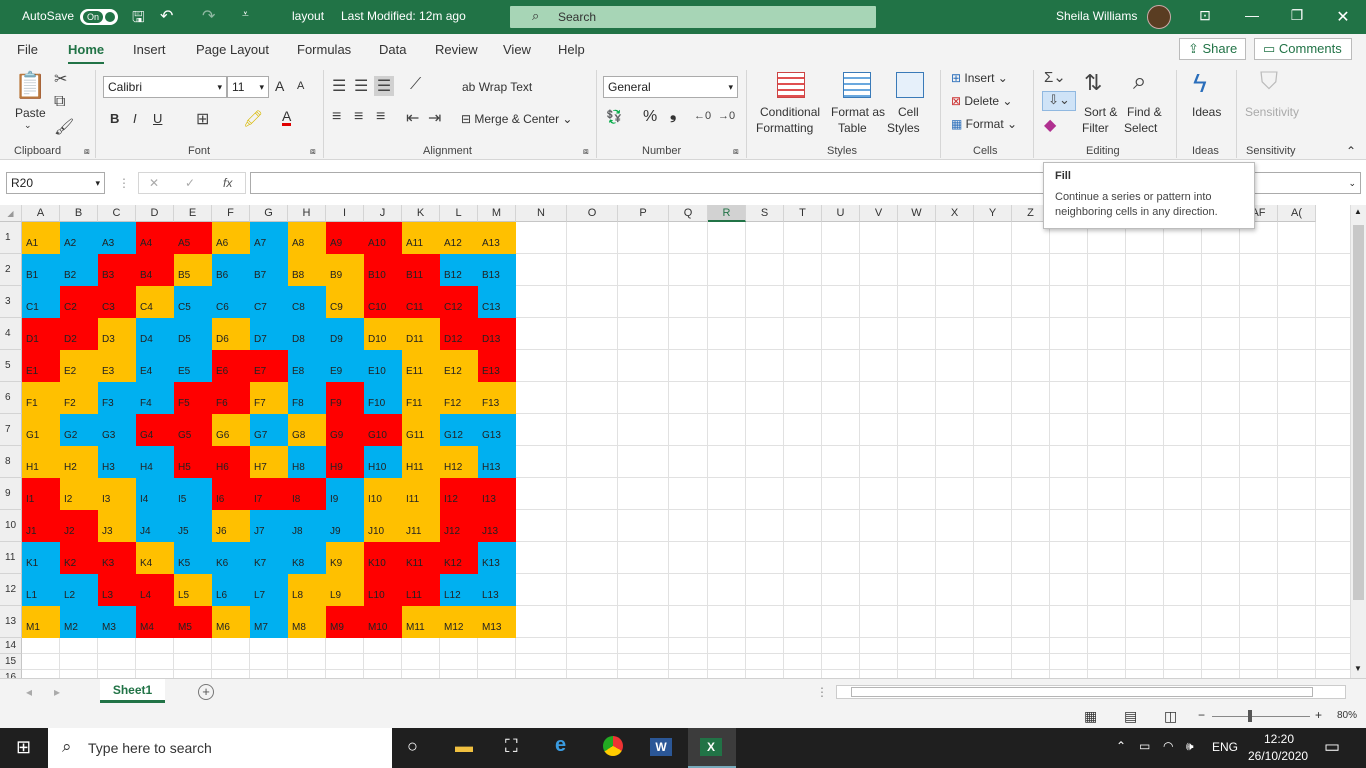 Image resolution: width=1366 pixels, height=768 pixels. I want to click on scroll-thumb, so click(1358, 412).